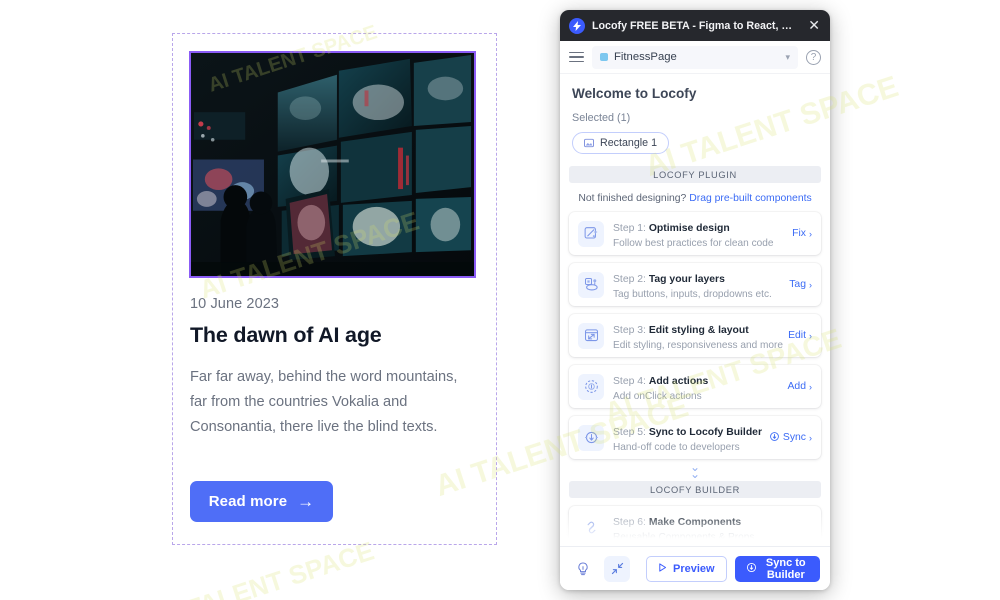  I want to click on page-select-dropdown: FitnessPage ▾, so click(695, 57).